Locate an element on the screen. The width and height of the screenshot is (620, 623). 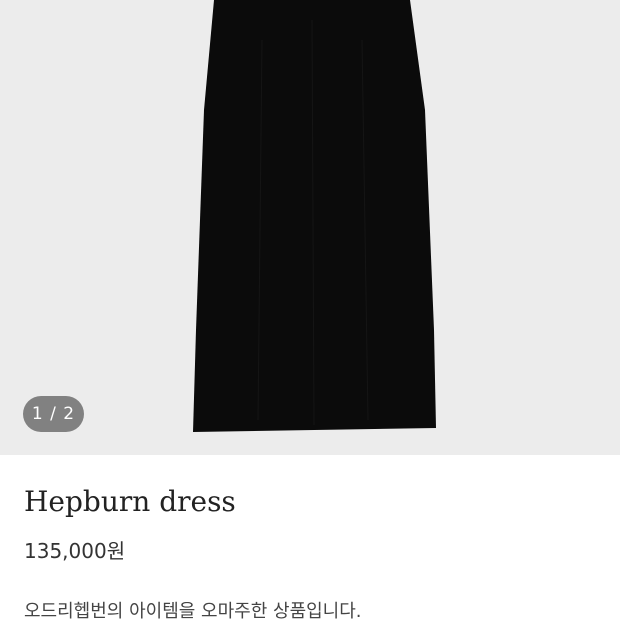
product-title: Hepburn dress is located at coordinates (130, 501).